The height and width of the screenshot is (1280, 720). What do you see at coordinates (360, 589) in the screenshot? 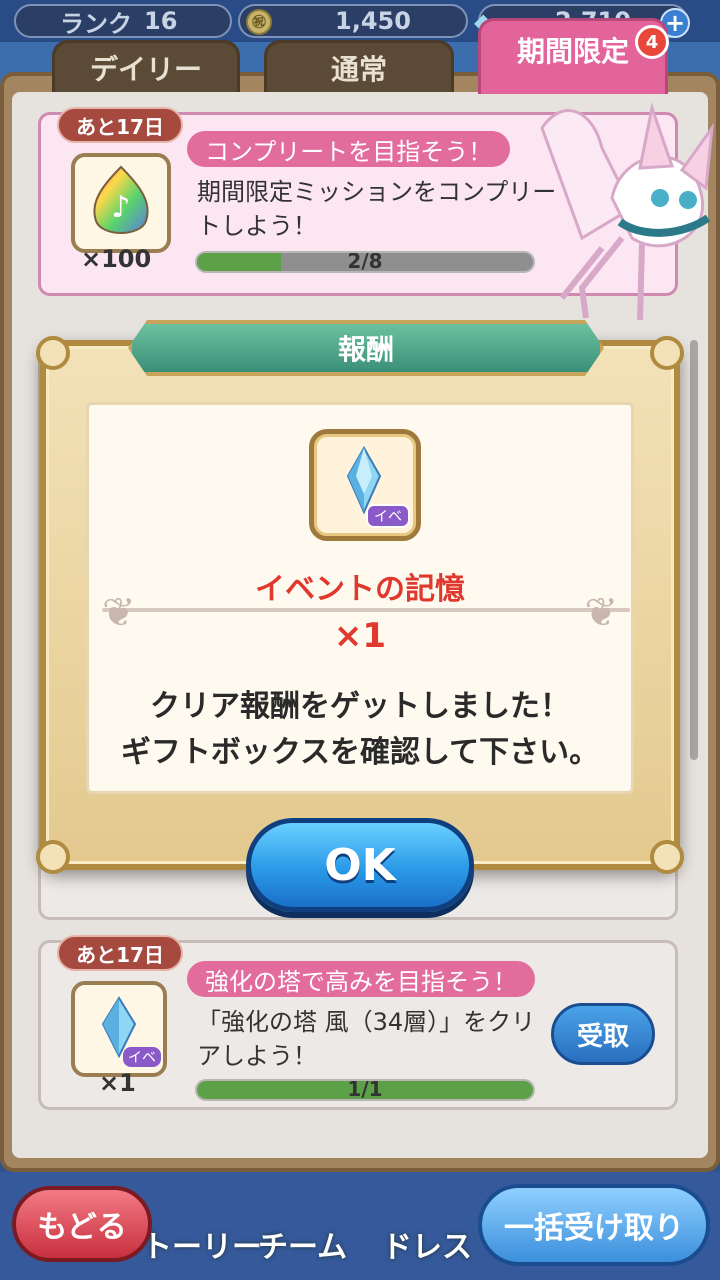
I see `reward-name: イベントの記憶` at bounding box center [360, 589].